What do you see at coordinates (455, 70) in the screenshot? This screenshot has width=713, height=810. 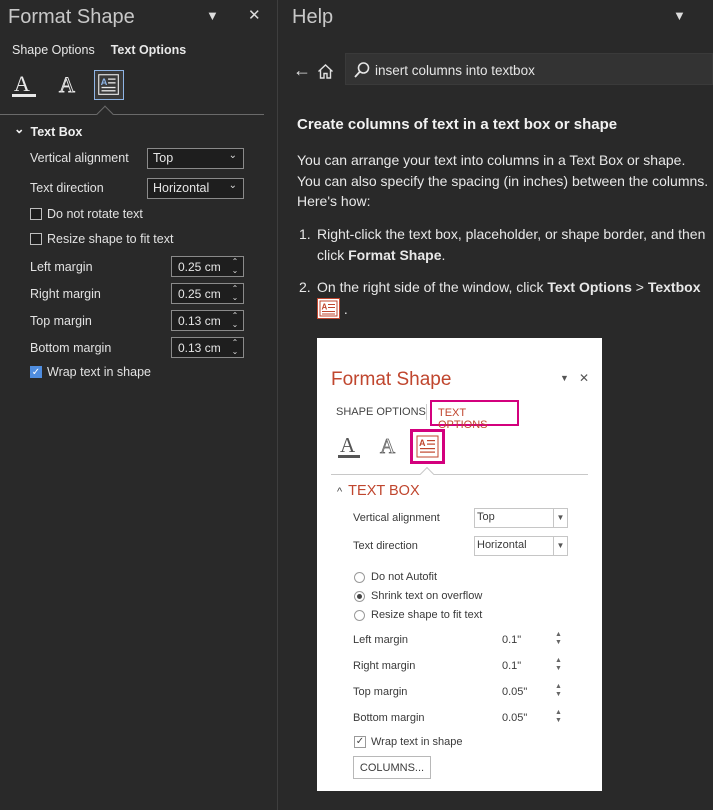 I see `search-input: insert columns into textbox` at bounding box center [455, 70].